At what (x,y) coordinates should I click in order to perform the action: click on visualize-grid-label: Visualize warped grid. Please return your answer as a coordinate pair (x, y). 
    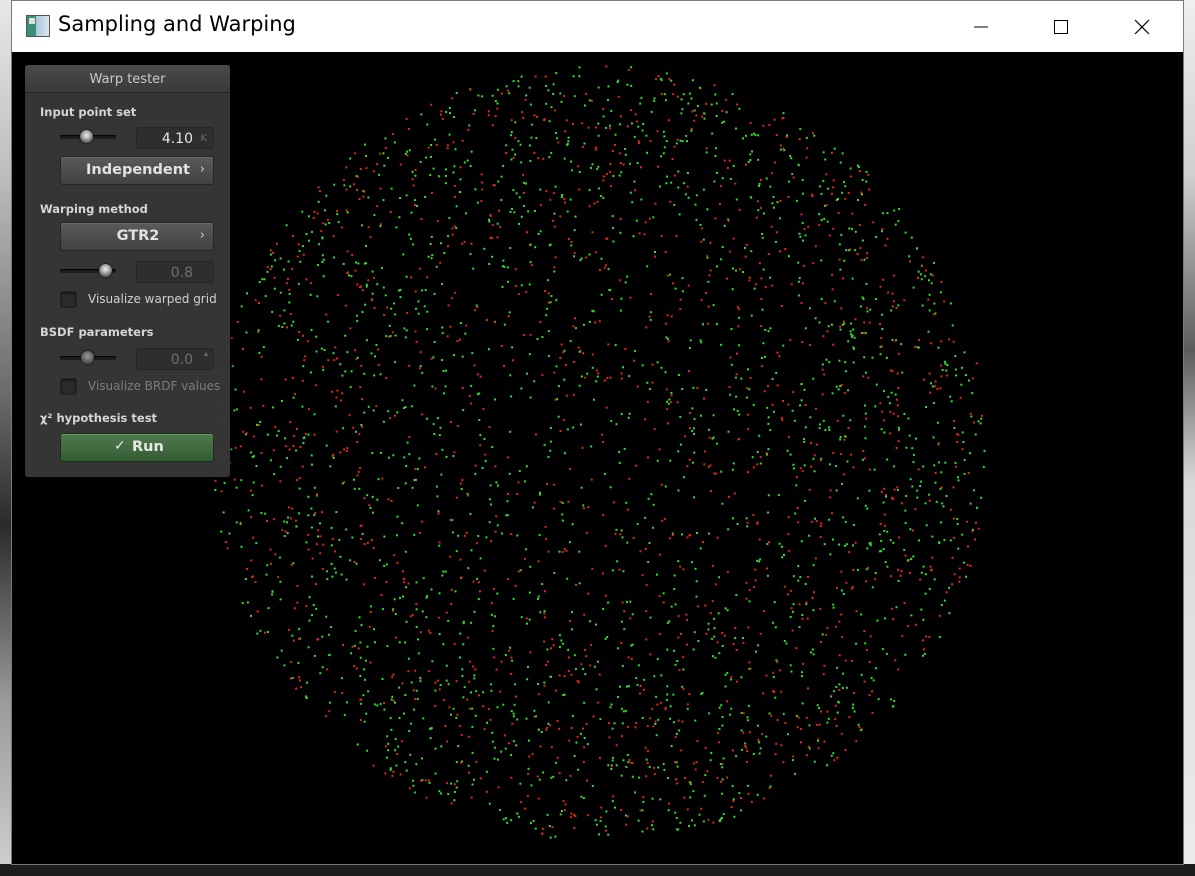
    Looking at the image, I should click on (152, 299).